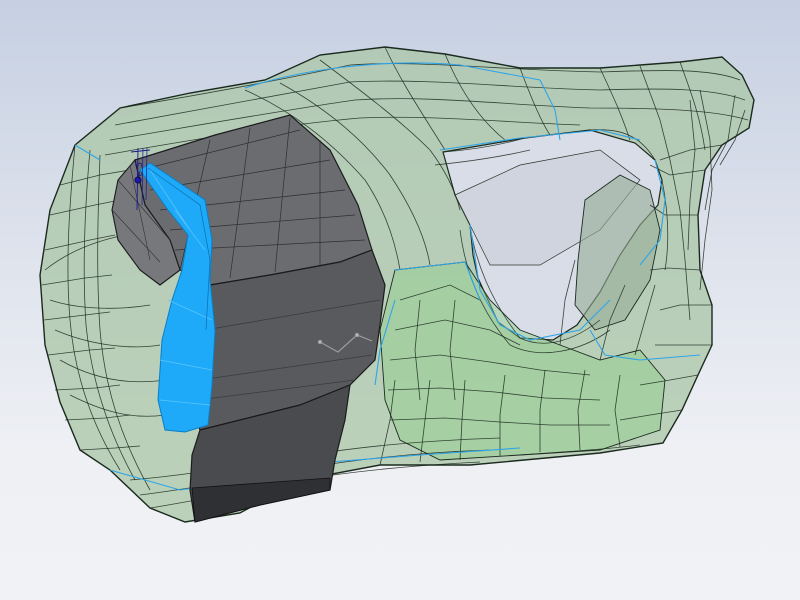 The image size is (800, 600). Describe the element at coordinates (138, 180) in the screenshot. I see `origin-point-icon` at that location.